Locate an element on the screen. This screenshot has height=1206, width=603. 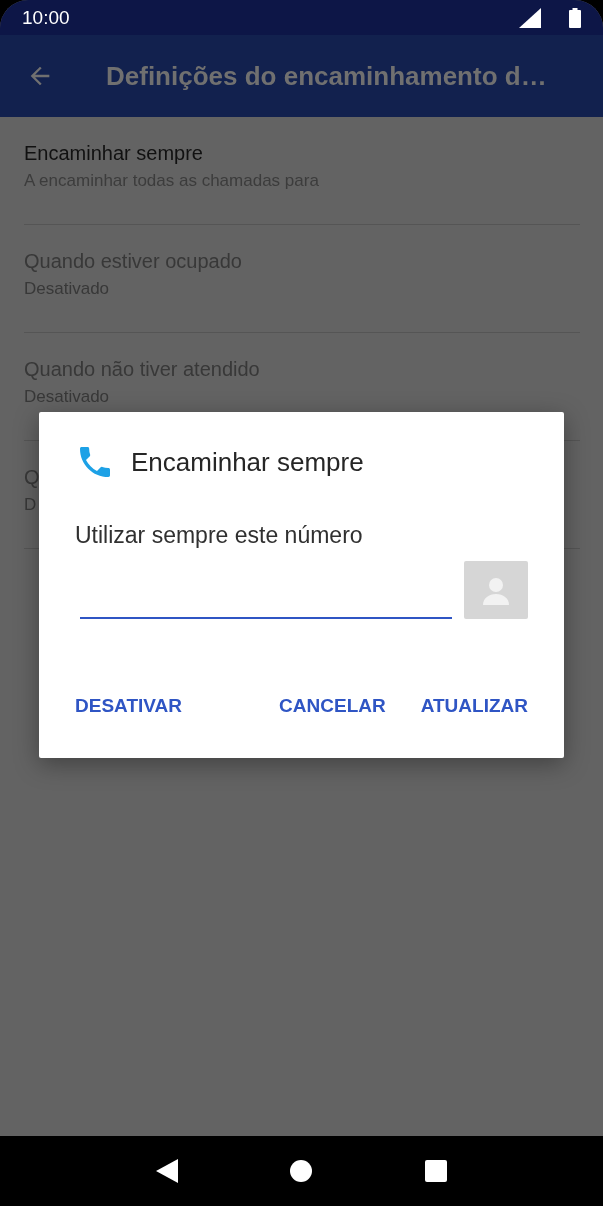
dialog-button: DESATIVAR is located at coordinates (128, 706).